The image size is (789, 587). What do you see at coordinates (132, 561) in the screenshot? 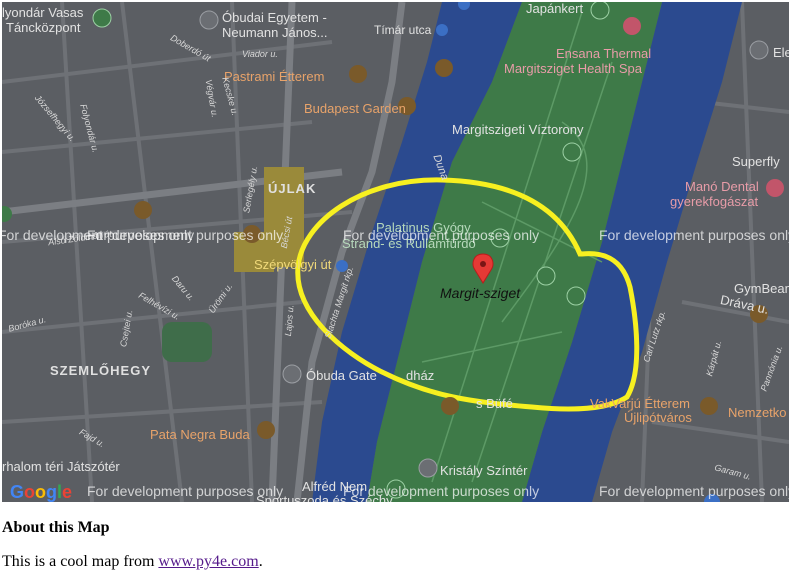
I see `about-text: This is a cool map from www.py4e.com.` at bounding box center [132, 561].